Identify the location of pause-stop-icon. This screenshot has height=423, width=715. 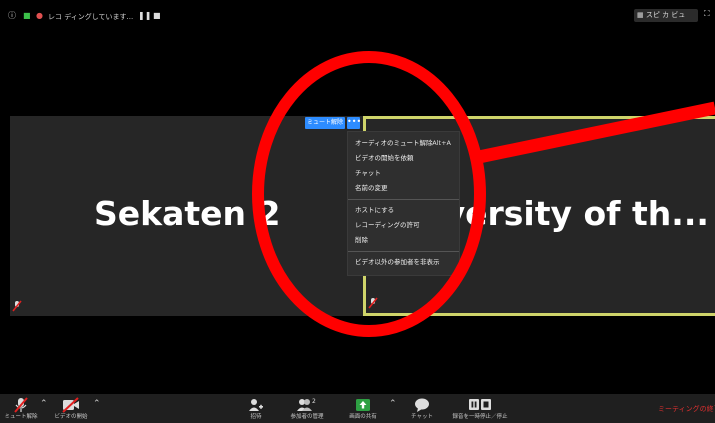
(480, 404).